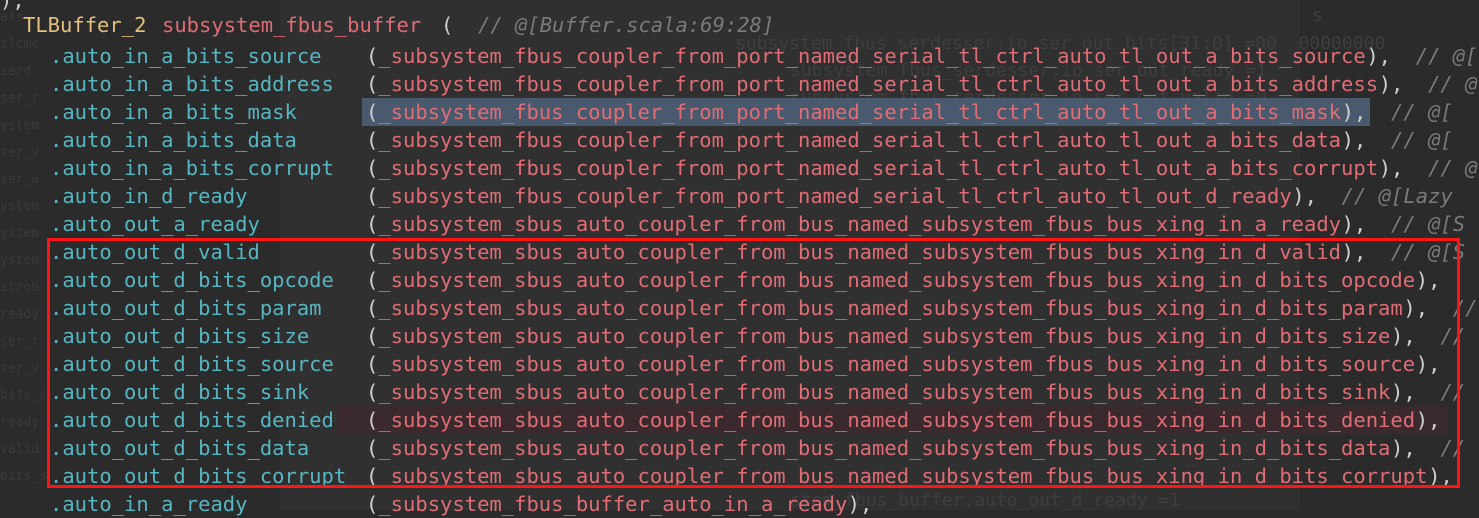  I want to click on signal-name: _subsystem_fbus_buffer_auto_in_a_ready, so click(613, 504).